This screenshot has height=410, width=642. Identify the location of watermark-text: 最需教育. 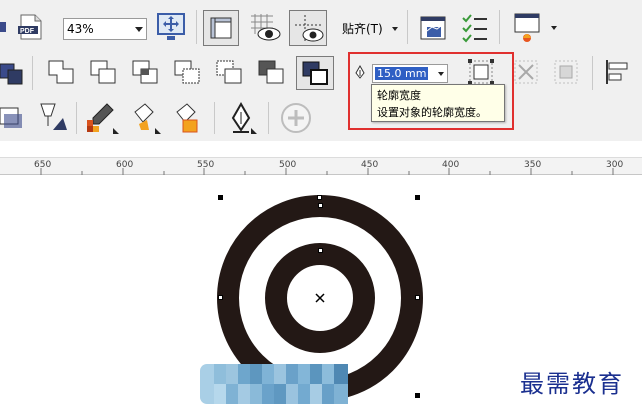
(572, 384).